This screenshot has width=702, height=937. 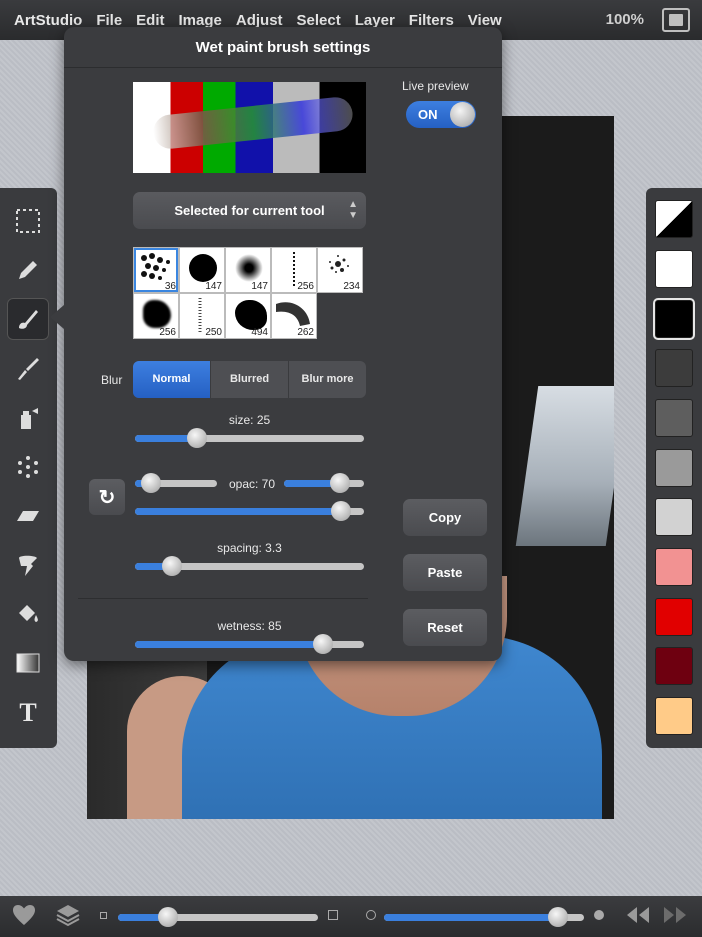 I want to click on live-preview-state: ON, so click(x=428, y=114).